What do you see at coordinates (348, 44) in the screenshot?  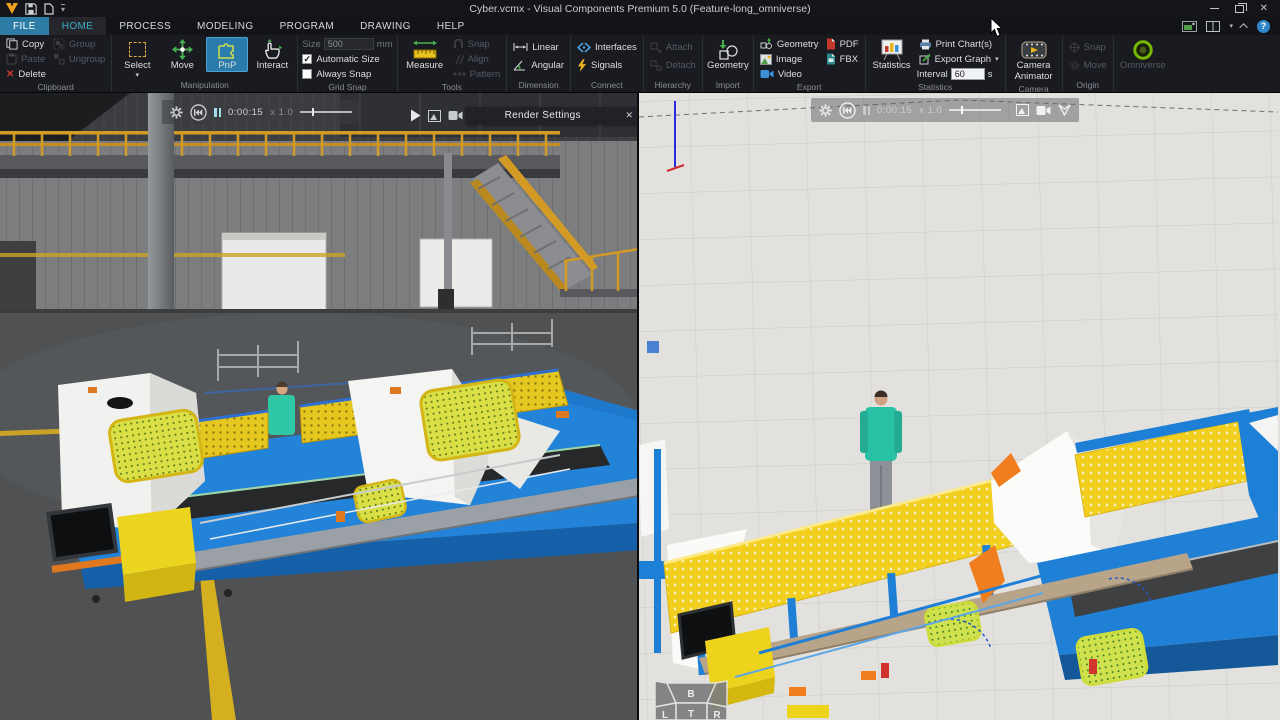 I see `grid-size-input` at bounding box center [348, 44].